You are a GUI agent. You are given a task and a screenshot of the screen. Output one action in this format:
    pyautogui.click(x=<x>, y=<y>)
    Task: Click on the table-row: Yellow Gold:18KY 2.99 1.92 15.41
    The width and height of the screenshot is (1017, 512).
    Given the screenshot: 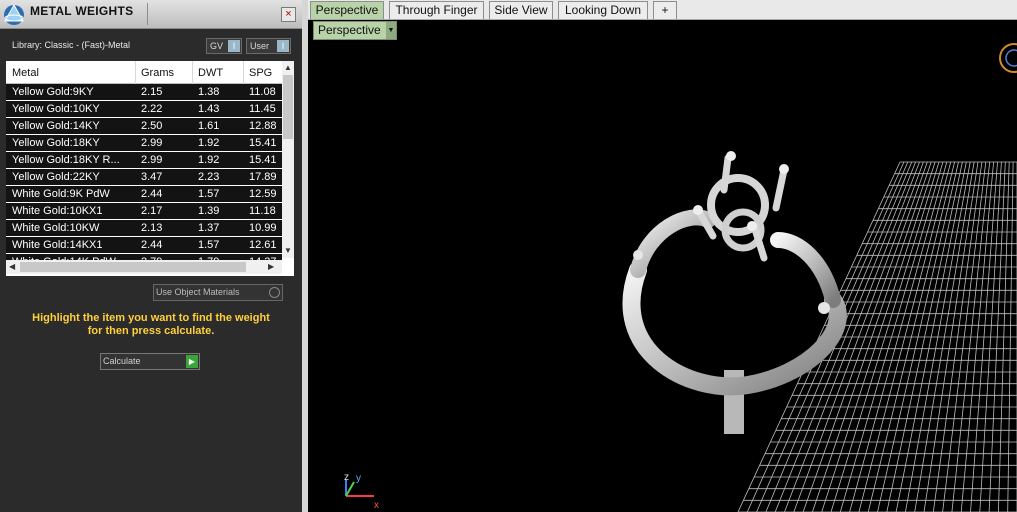 What is the action you would take?
    pyautogui.click(x=144, y=143)
    